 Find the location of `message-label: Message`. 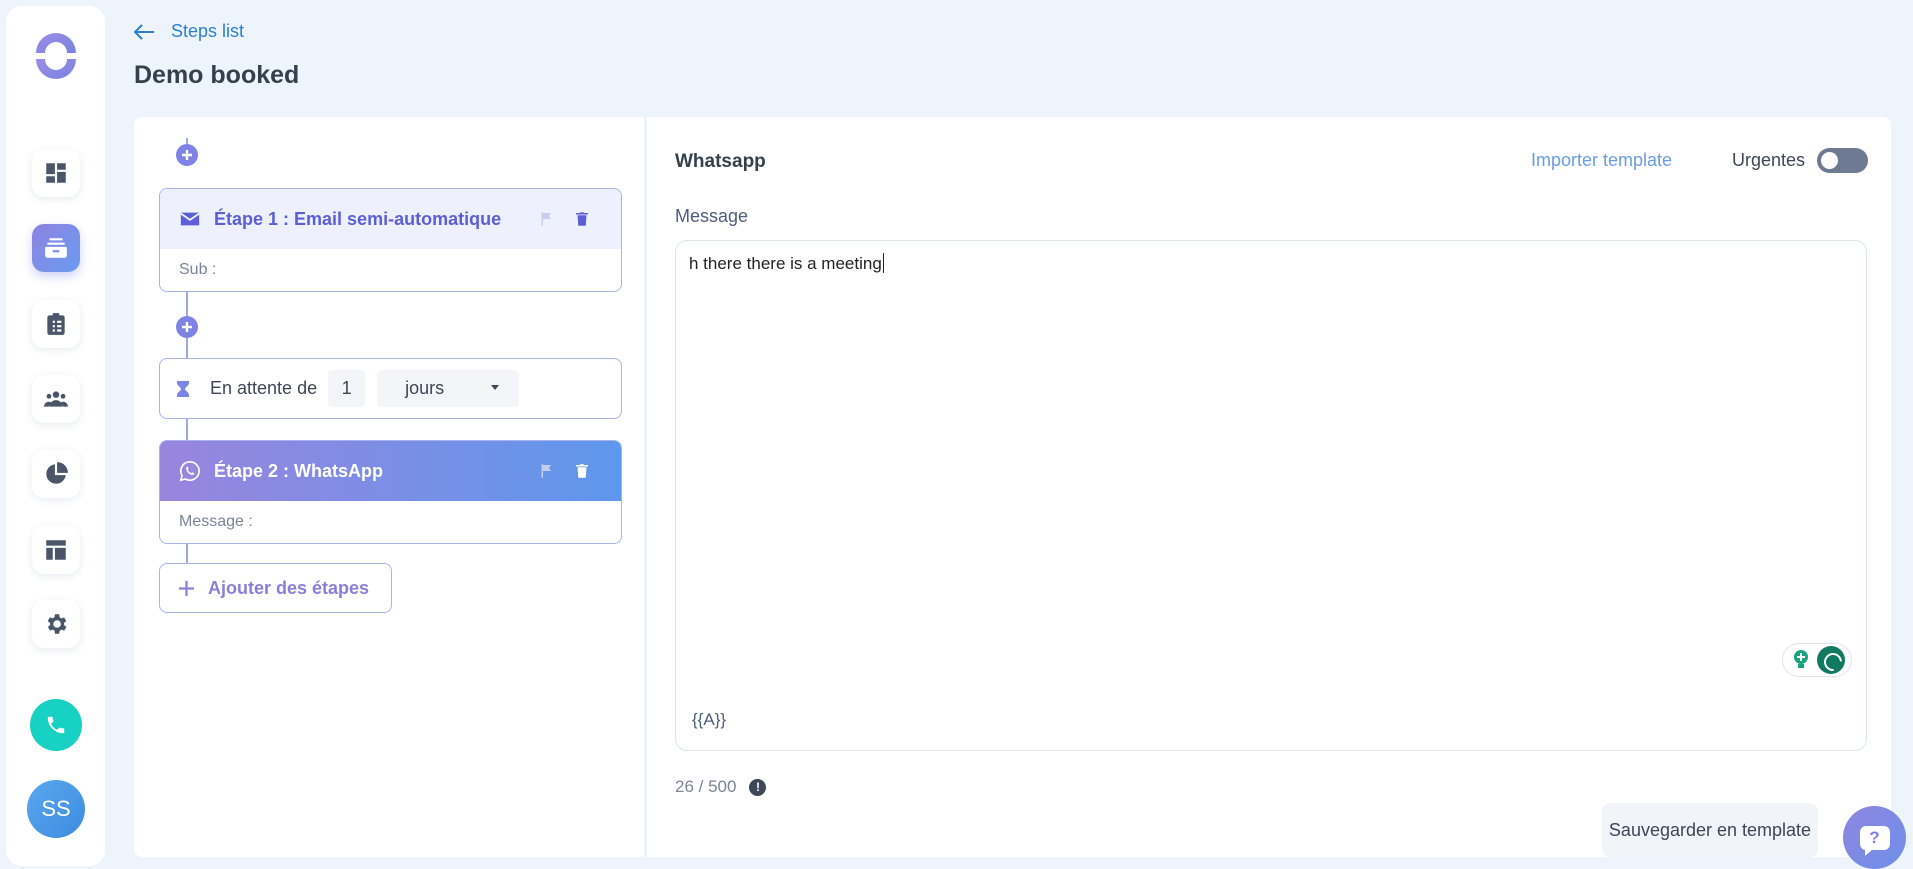

message-label: Message is located at coordinates (712, 216).